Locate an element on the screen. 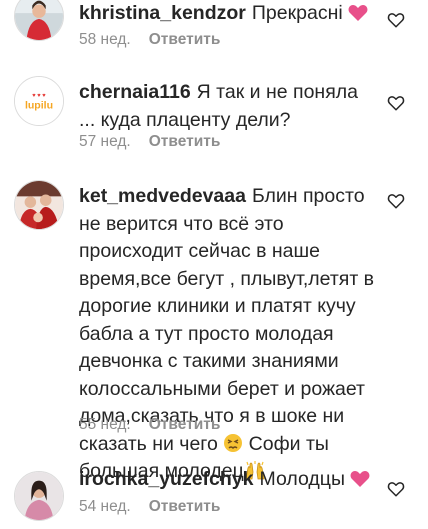 The height and width of the screenshot is (529, 428). username: khristina_kendzor is located at coordinates (162, 13).